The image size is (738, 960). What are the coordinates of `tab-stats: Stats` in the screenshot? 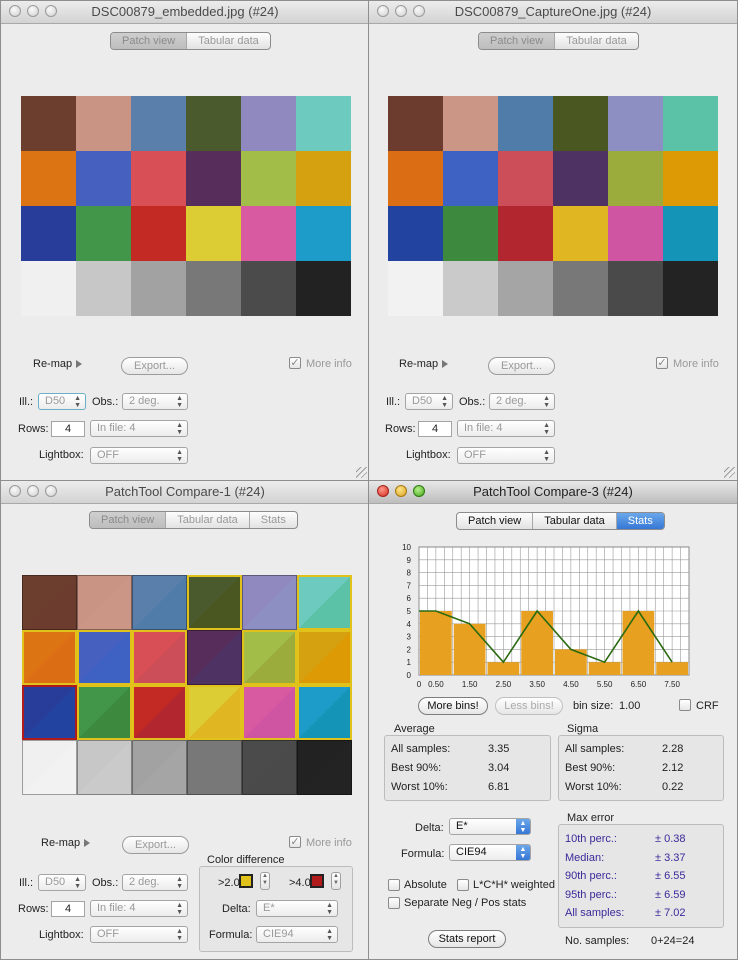 It's located at (273, 520).